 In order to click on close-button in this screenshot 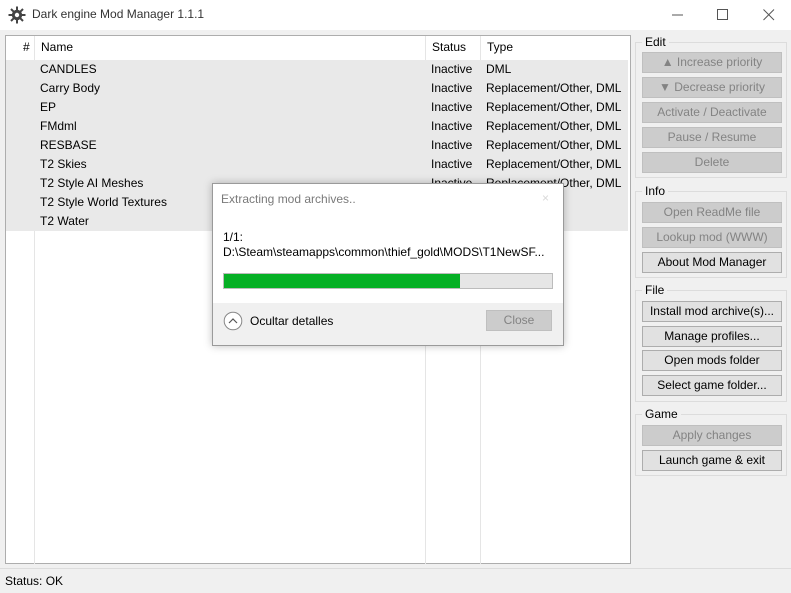, I will do `click(768, 15)`.